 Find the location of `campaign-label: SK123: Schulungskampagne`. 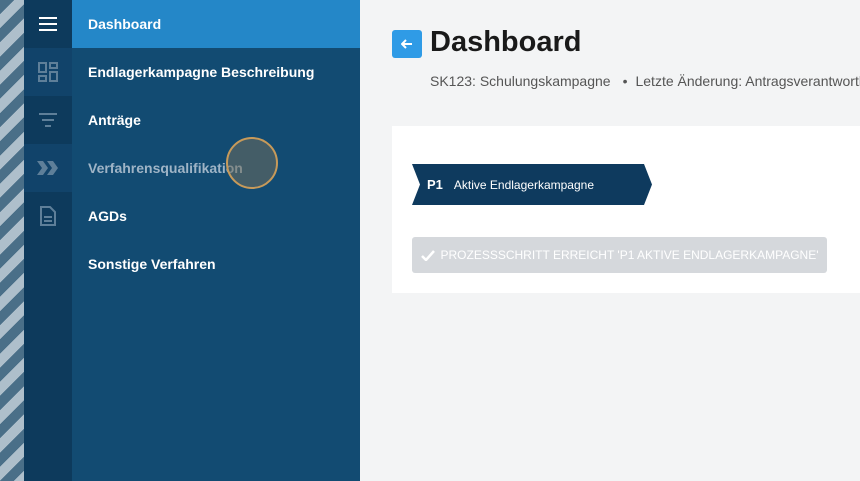

campaign-label: SK123: Schulungskampagne is located at coordinates (520, 81).